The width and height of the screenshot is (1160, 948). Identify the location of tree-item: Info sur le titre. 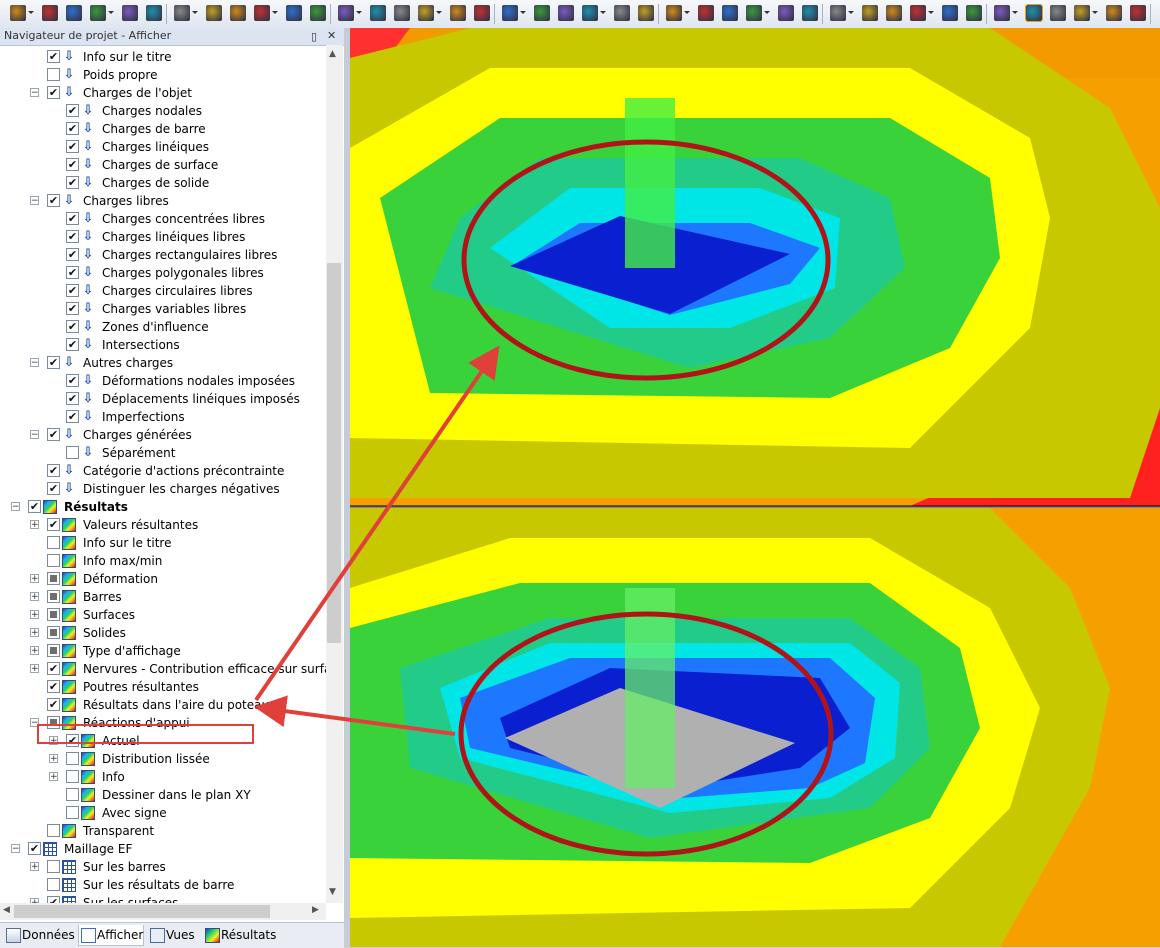
(163, 543).